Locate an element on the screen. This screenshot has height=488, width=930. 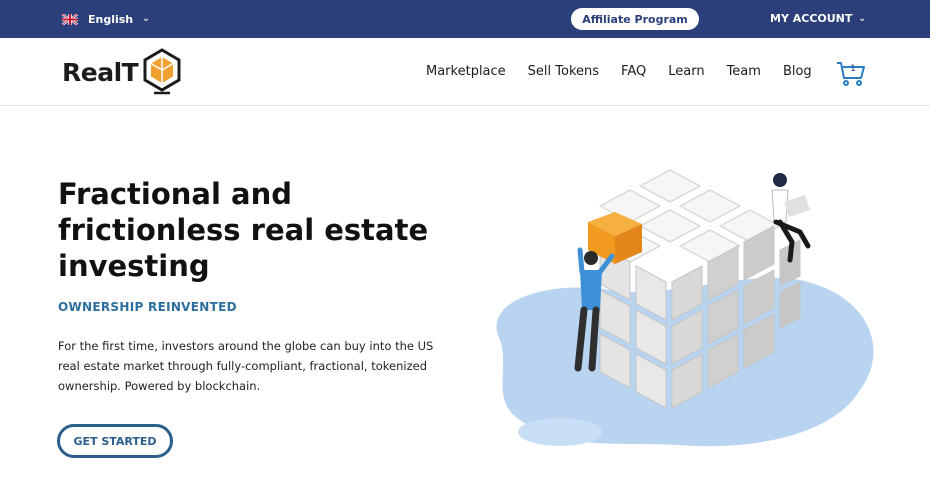
hero-title-line-2: frictionless real estate is located at coordinates (243, 230).